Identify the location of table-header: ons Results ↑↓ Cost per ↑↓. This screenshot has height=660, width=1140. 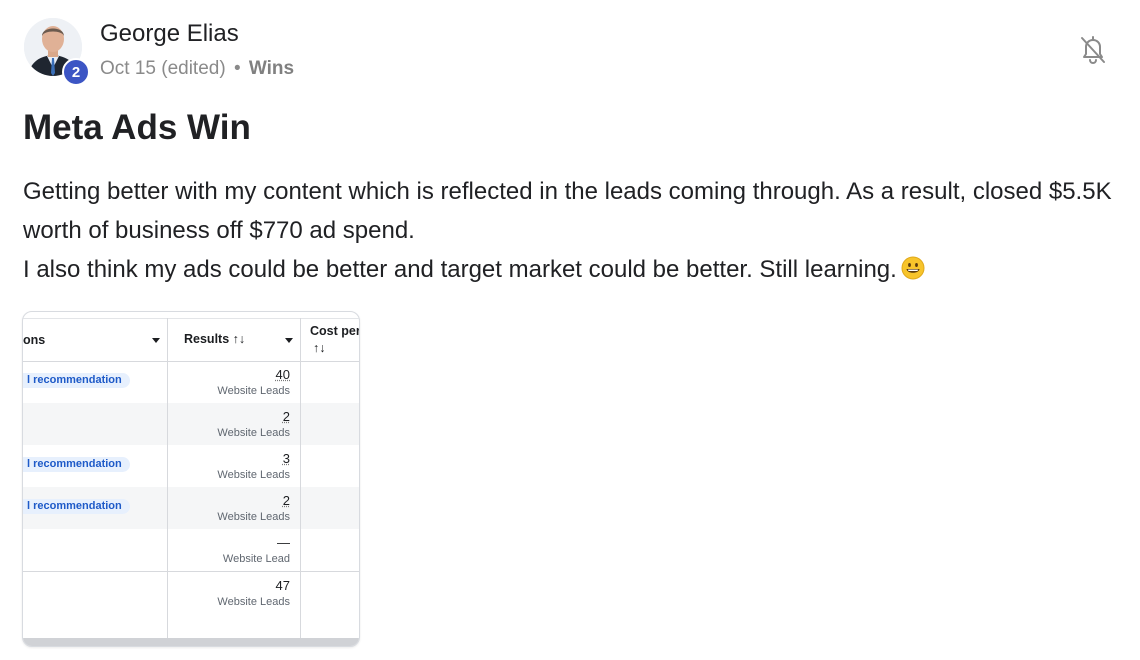
(191, 340).